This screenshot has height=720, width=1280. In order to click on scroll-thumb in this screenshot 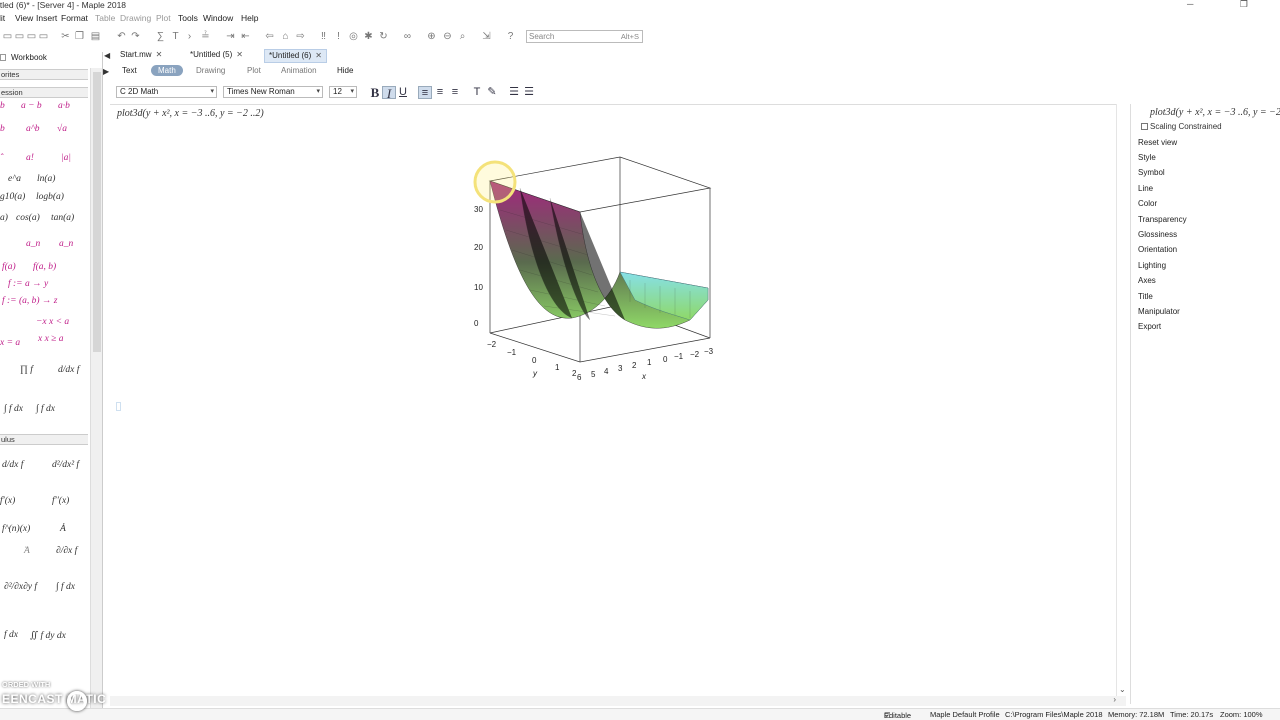, I will do `click(97, 212)`.